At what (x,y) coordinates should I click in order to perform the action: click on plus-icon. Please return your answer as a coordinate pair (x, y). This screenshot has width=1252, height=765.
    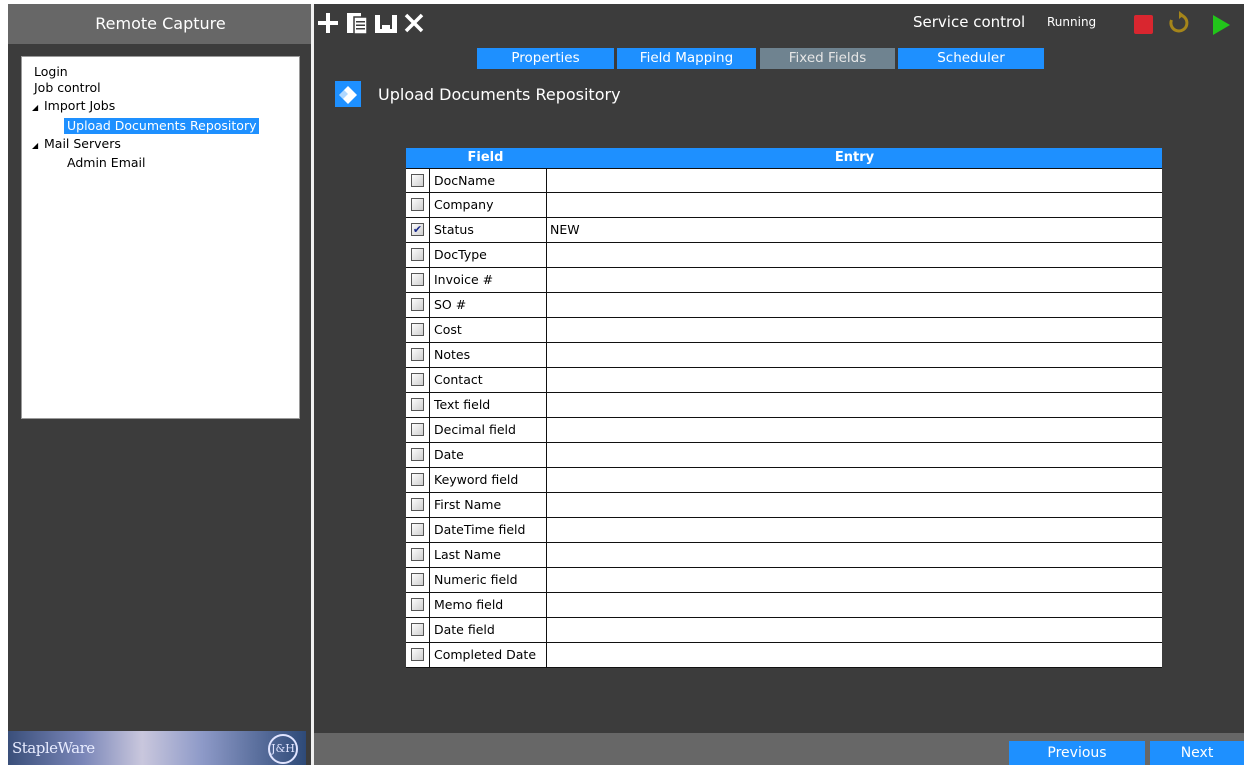
    Looking at the image, I should click on (328, 23).